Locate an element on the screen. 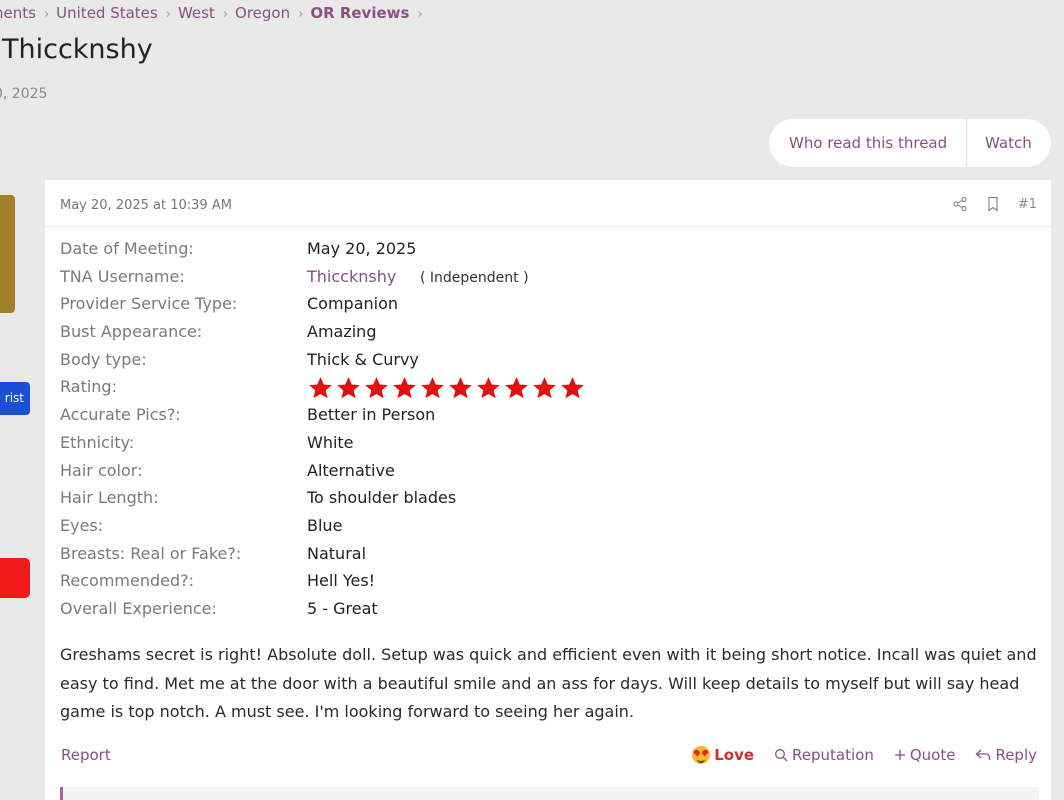  love-emoji-icon is located at coordinates (701, 755).